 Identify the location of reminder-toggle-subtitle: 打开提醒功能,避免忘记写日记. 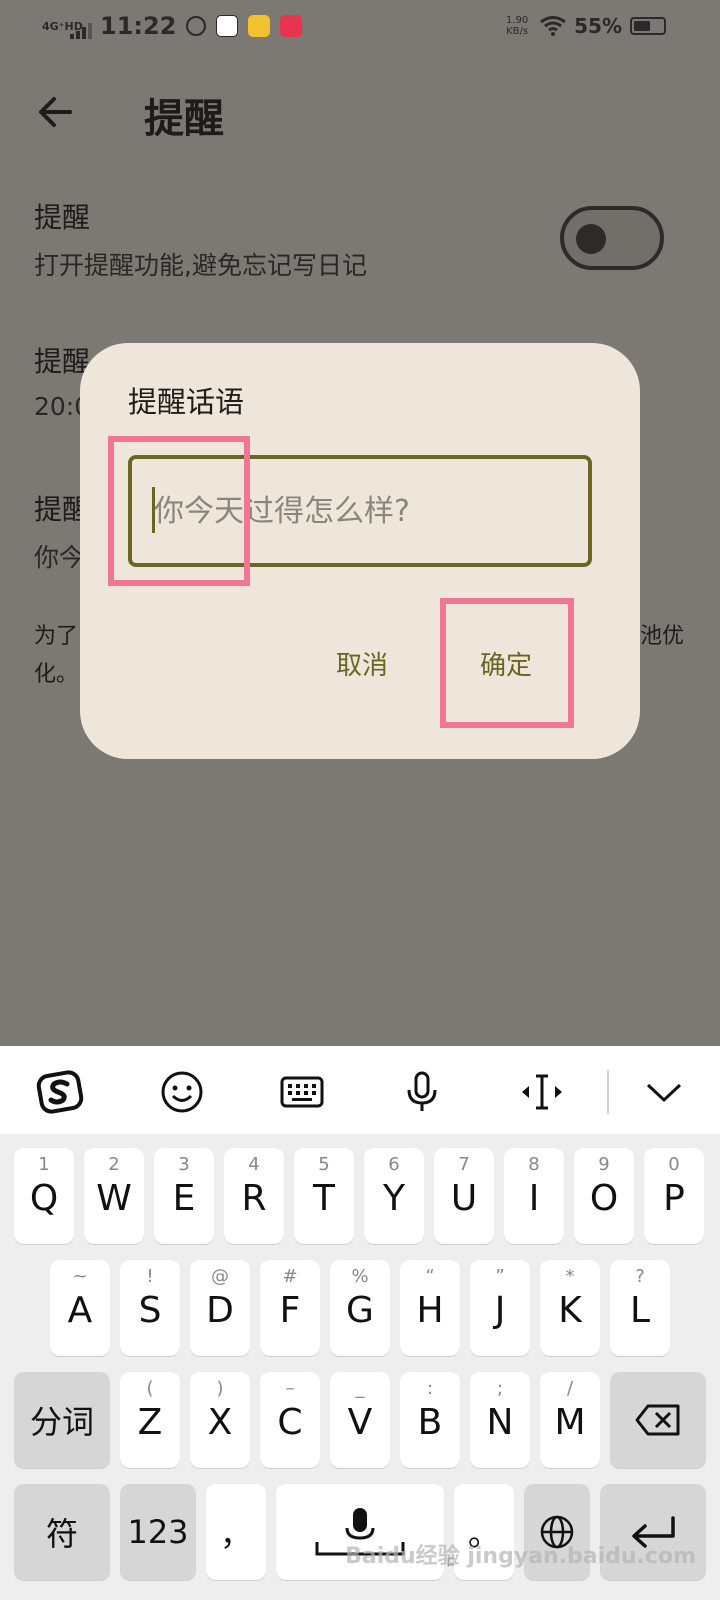
(200, 265).